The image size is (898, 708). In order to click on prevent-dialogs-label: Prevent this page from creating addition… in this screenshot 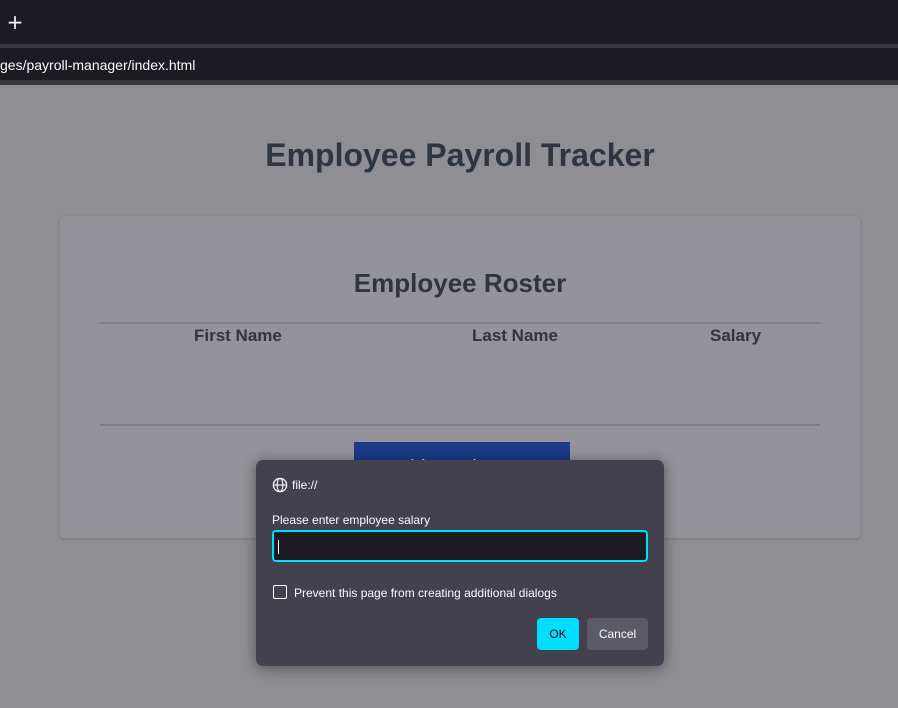, I will do `click(425, 593)`.